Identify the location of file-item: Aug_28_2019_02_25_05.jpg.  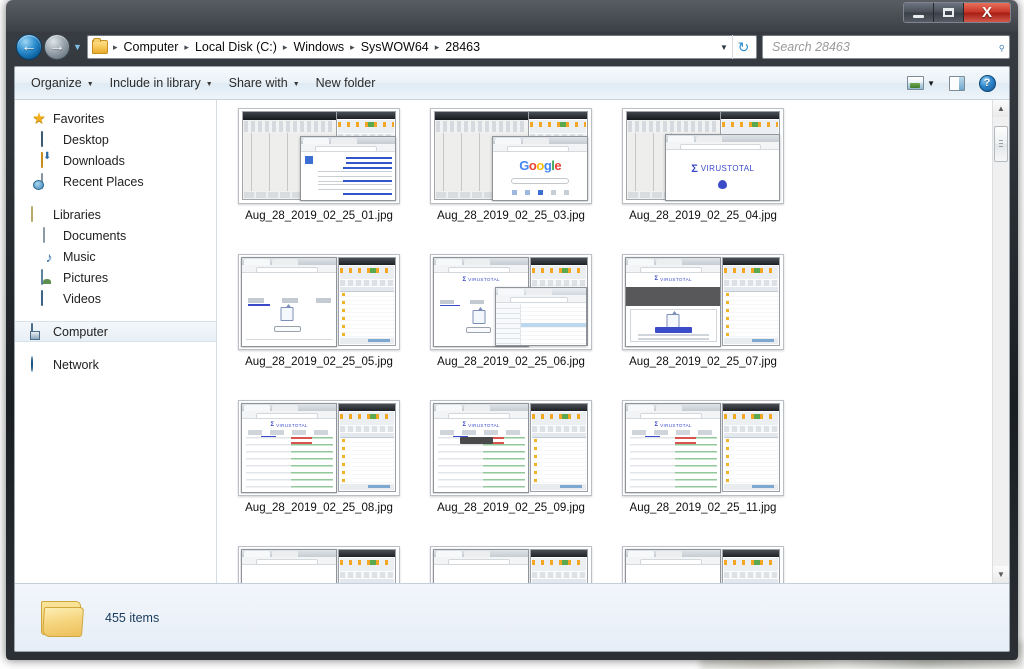
(319, 325).